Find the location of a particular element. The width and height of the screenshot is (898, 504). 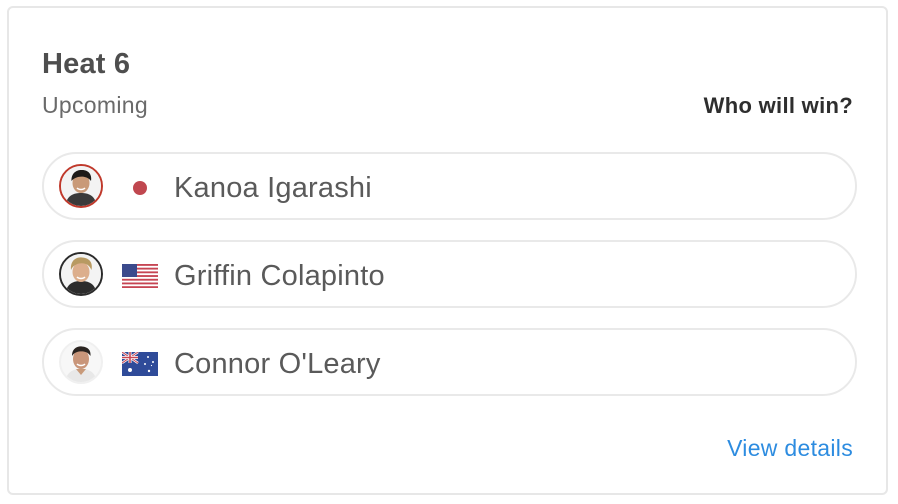

surfer-option-kanoa-igarashi: Kanoa Igarashi is located at coordinates (449, 186).